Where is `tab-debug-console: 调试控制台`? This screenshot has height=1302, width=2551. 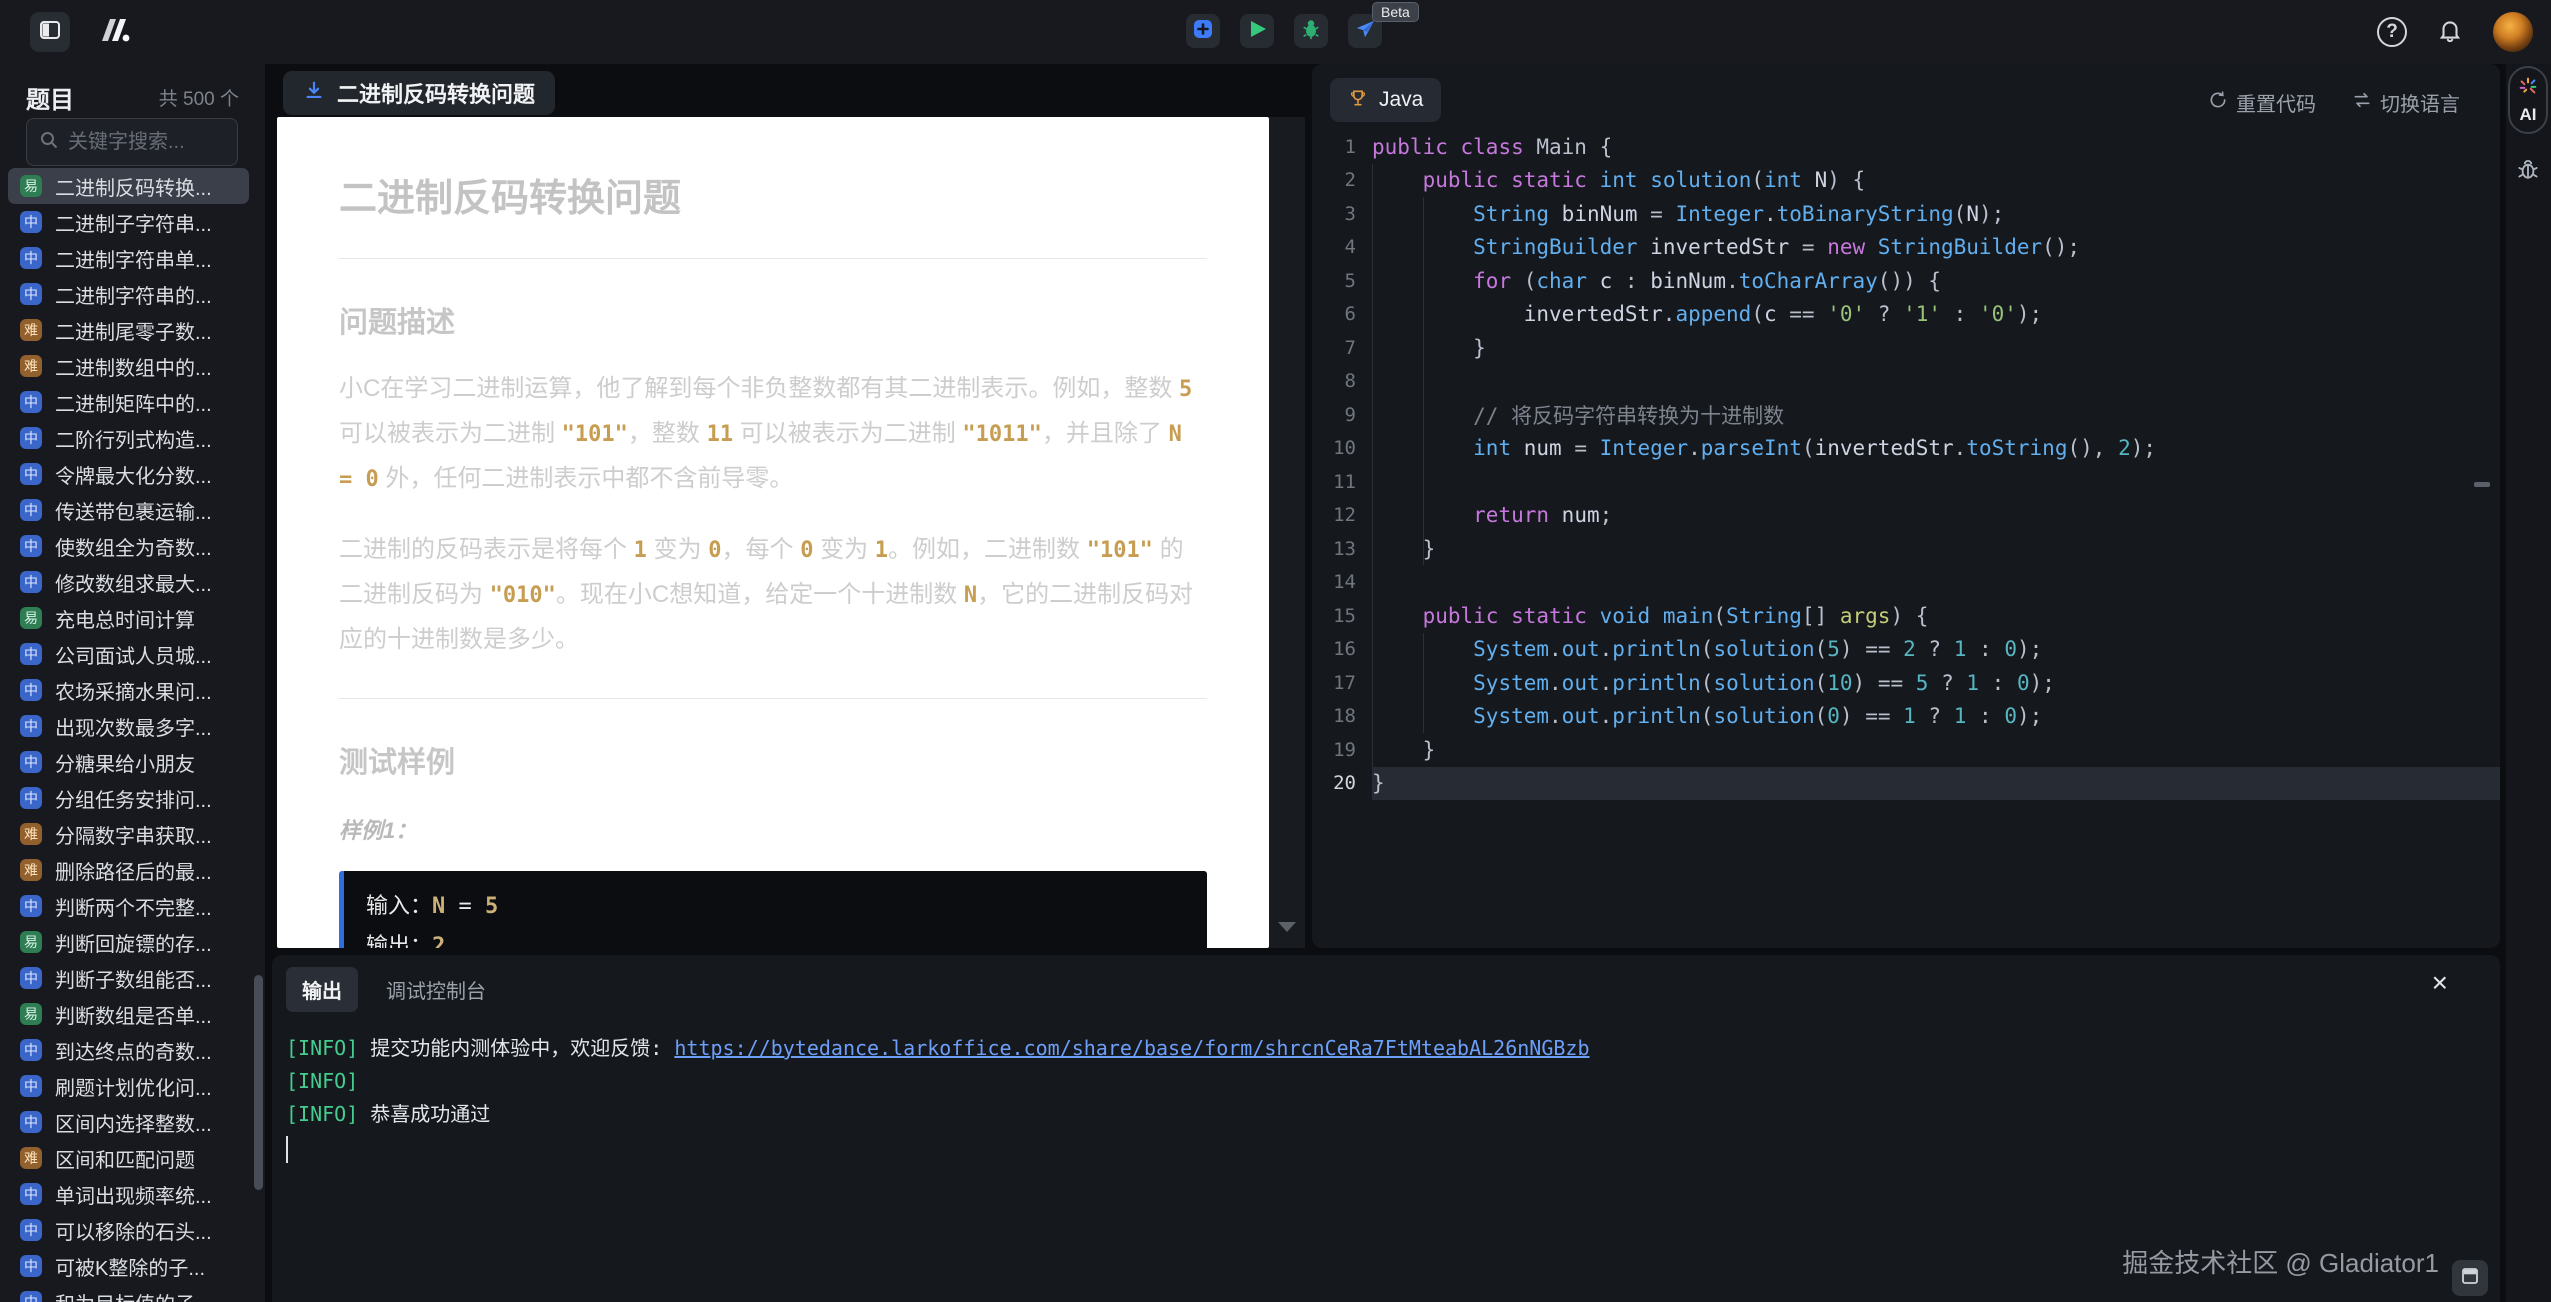 tab-debug-console: 调试控制台 is located at coordinates (436, 989).